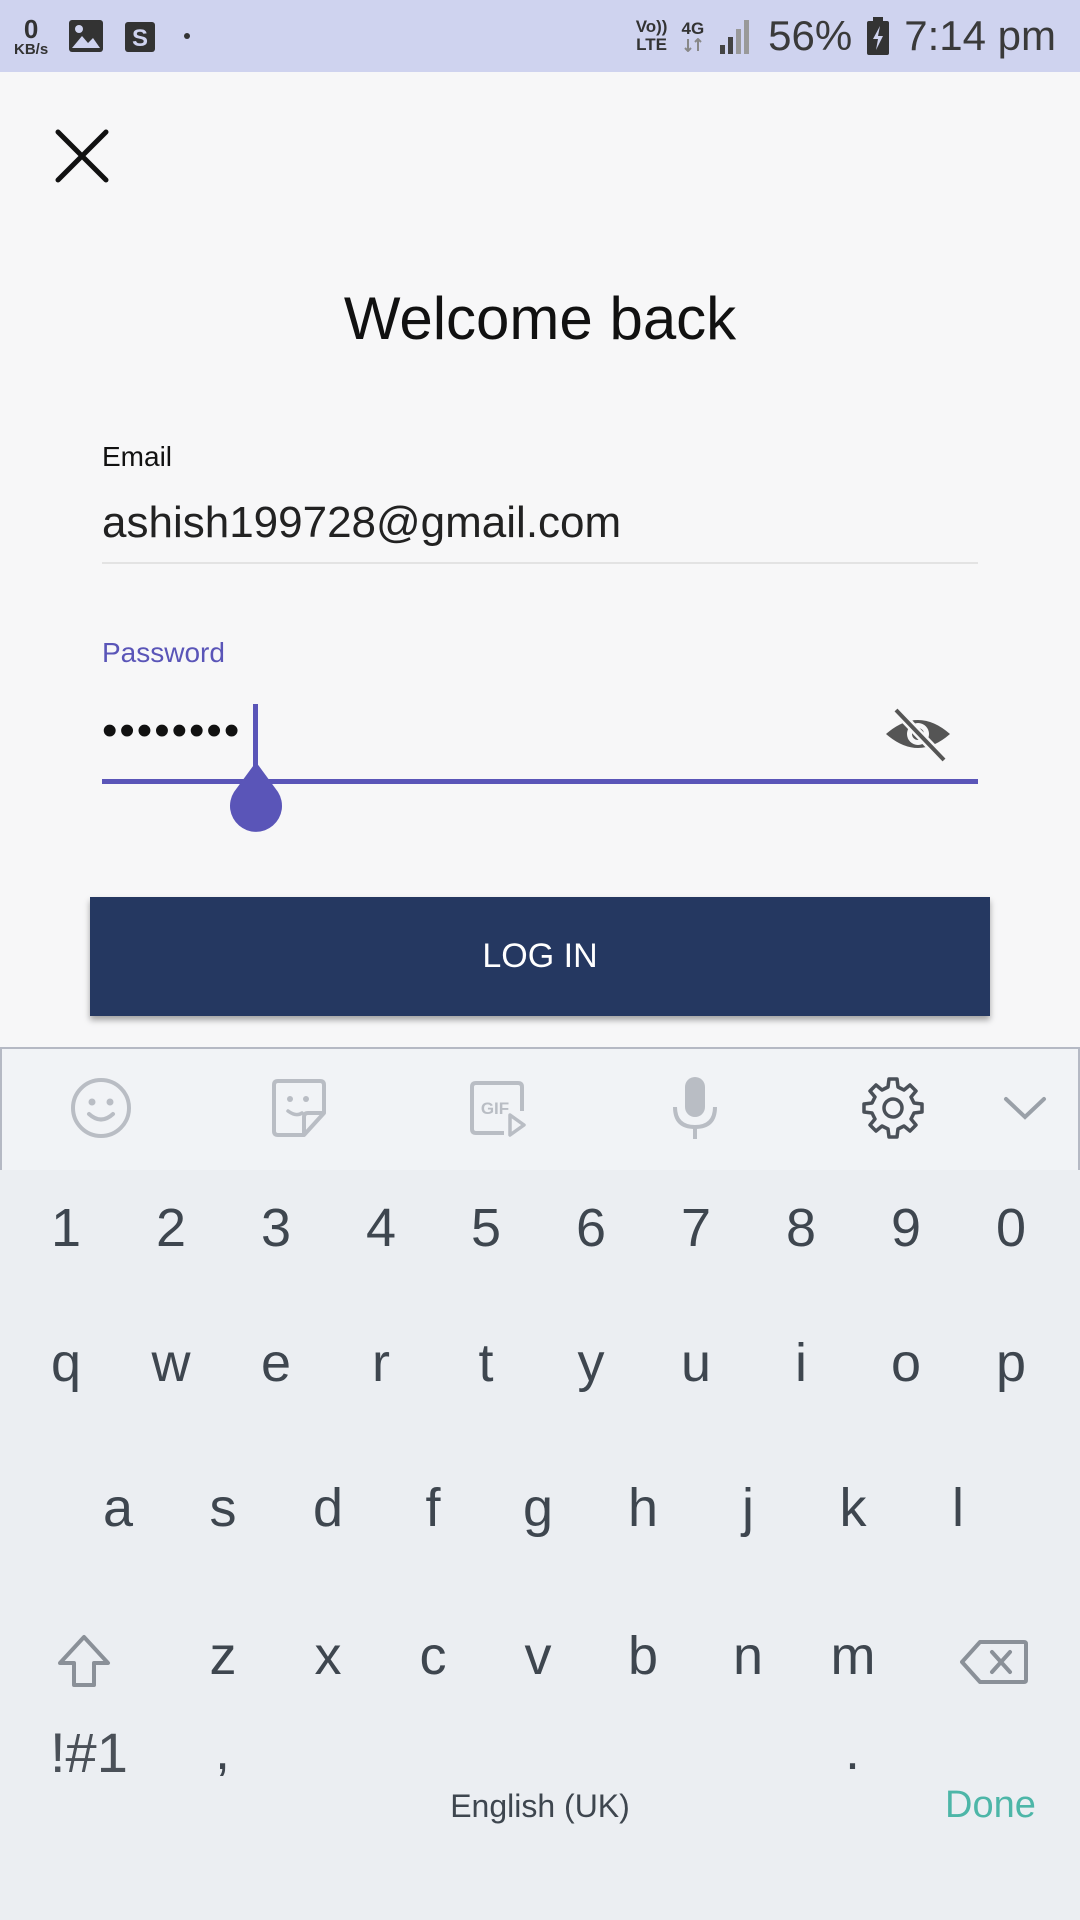  I want to click on svg-text: GIF, so click(495, 1108).